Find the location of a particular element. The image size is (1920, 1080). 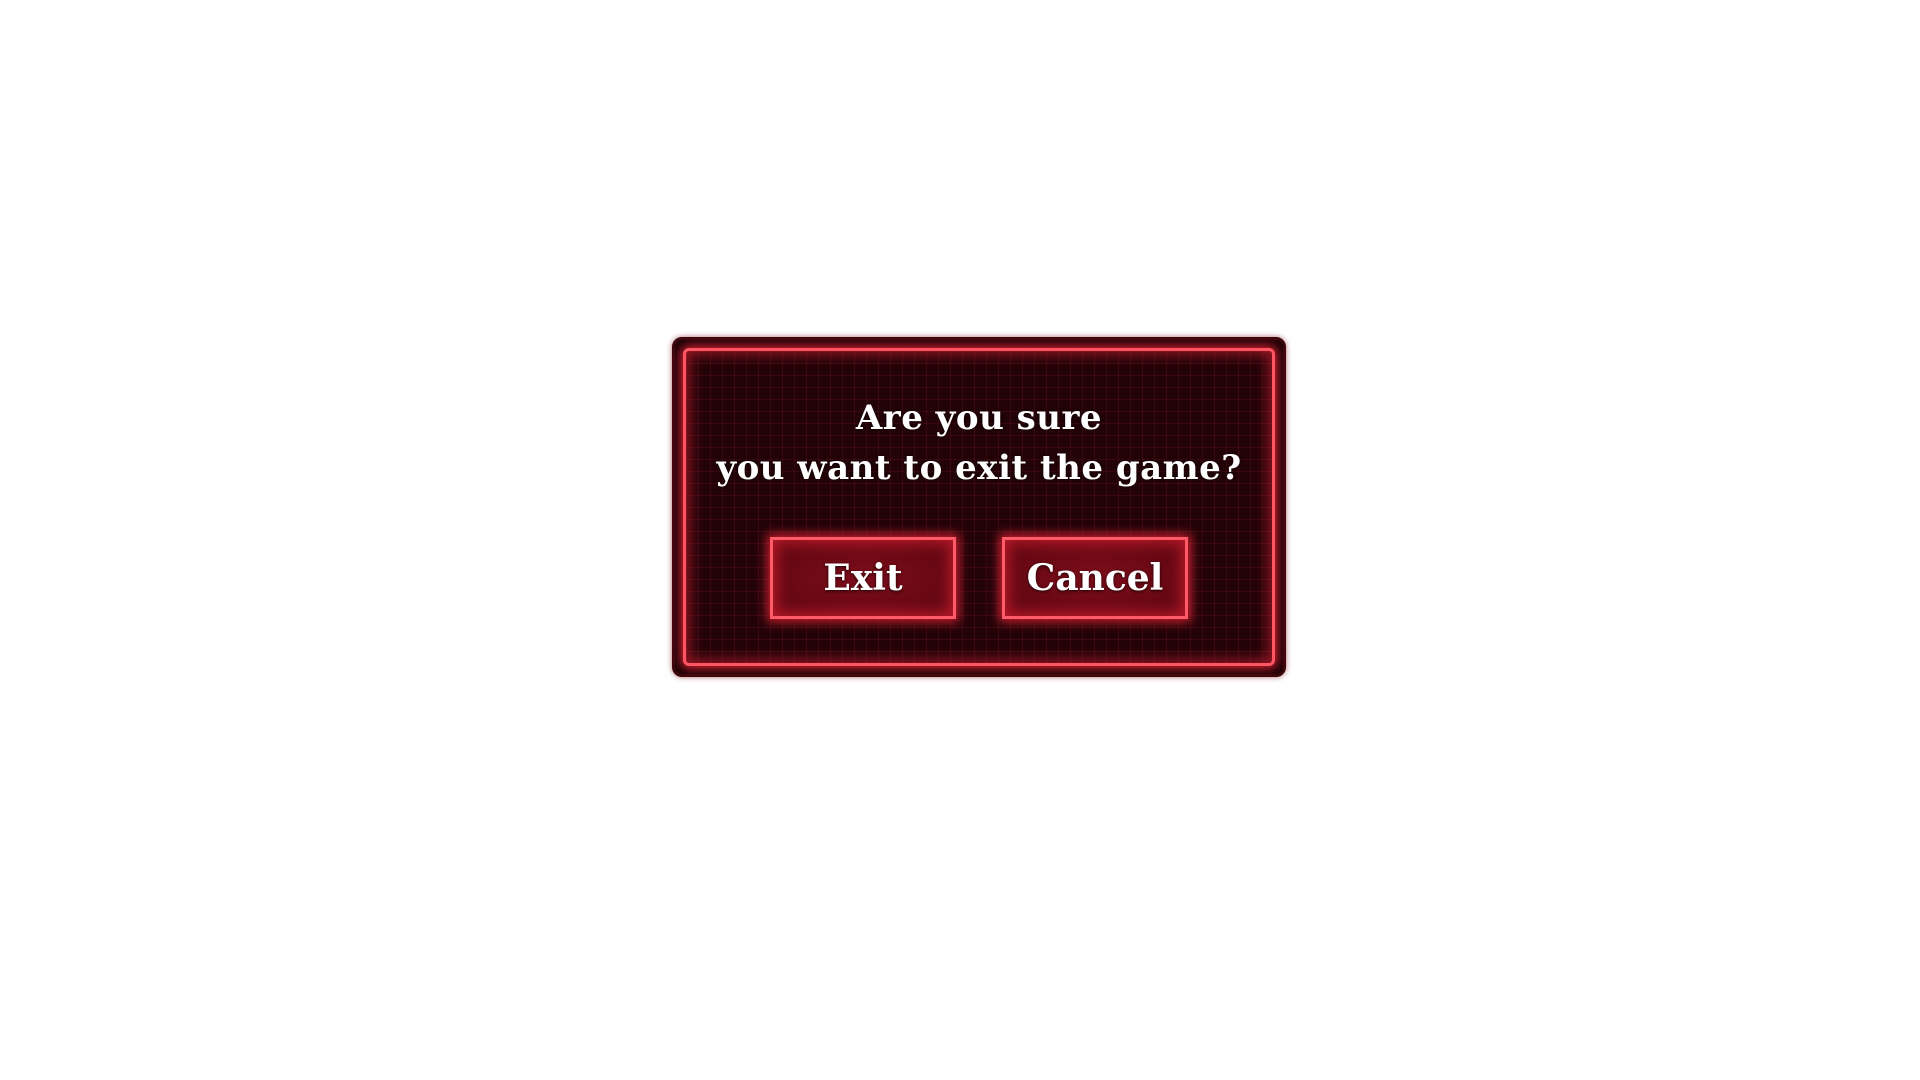

cancel-button: Cancel is located at coordinates (1095, 578).